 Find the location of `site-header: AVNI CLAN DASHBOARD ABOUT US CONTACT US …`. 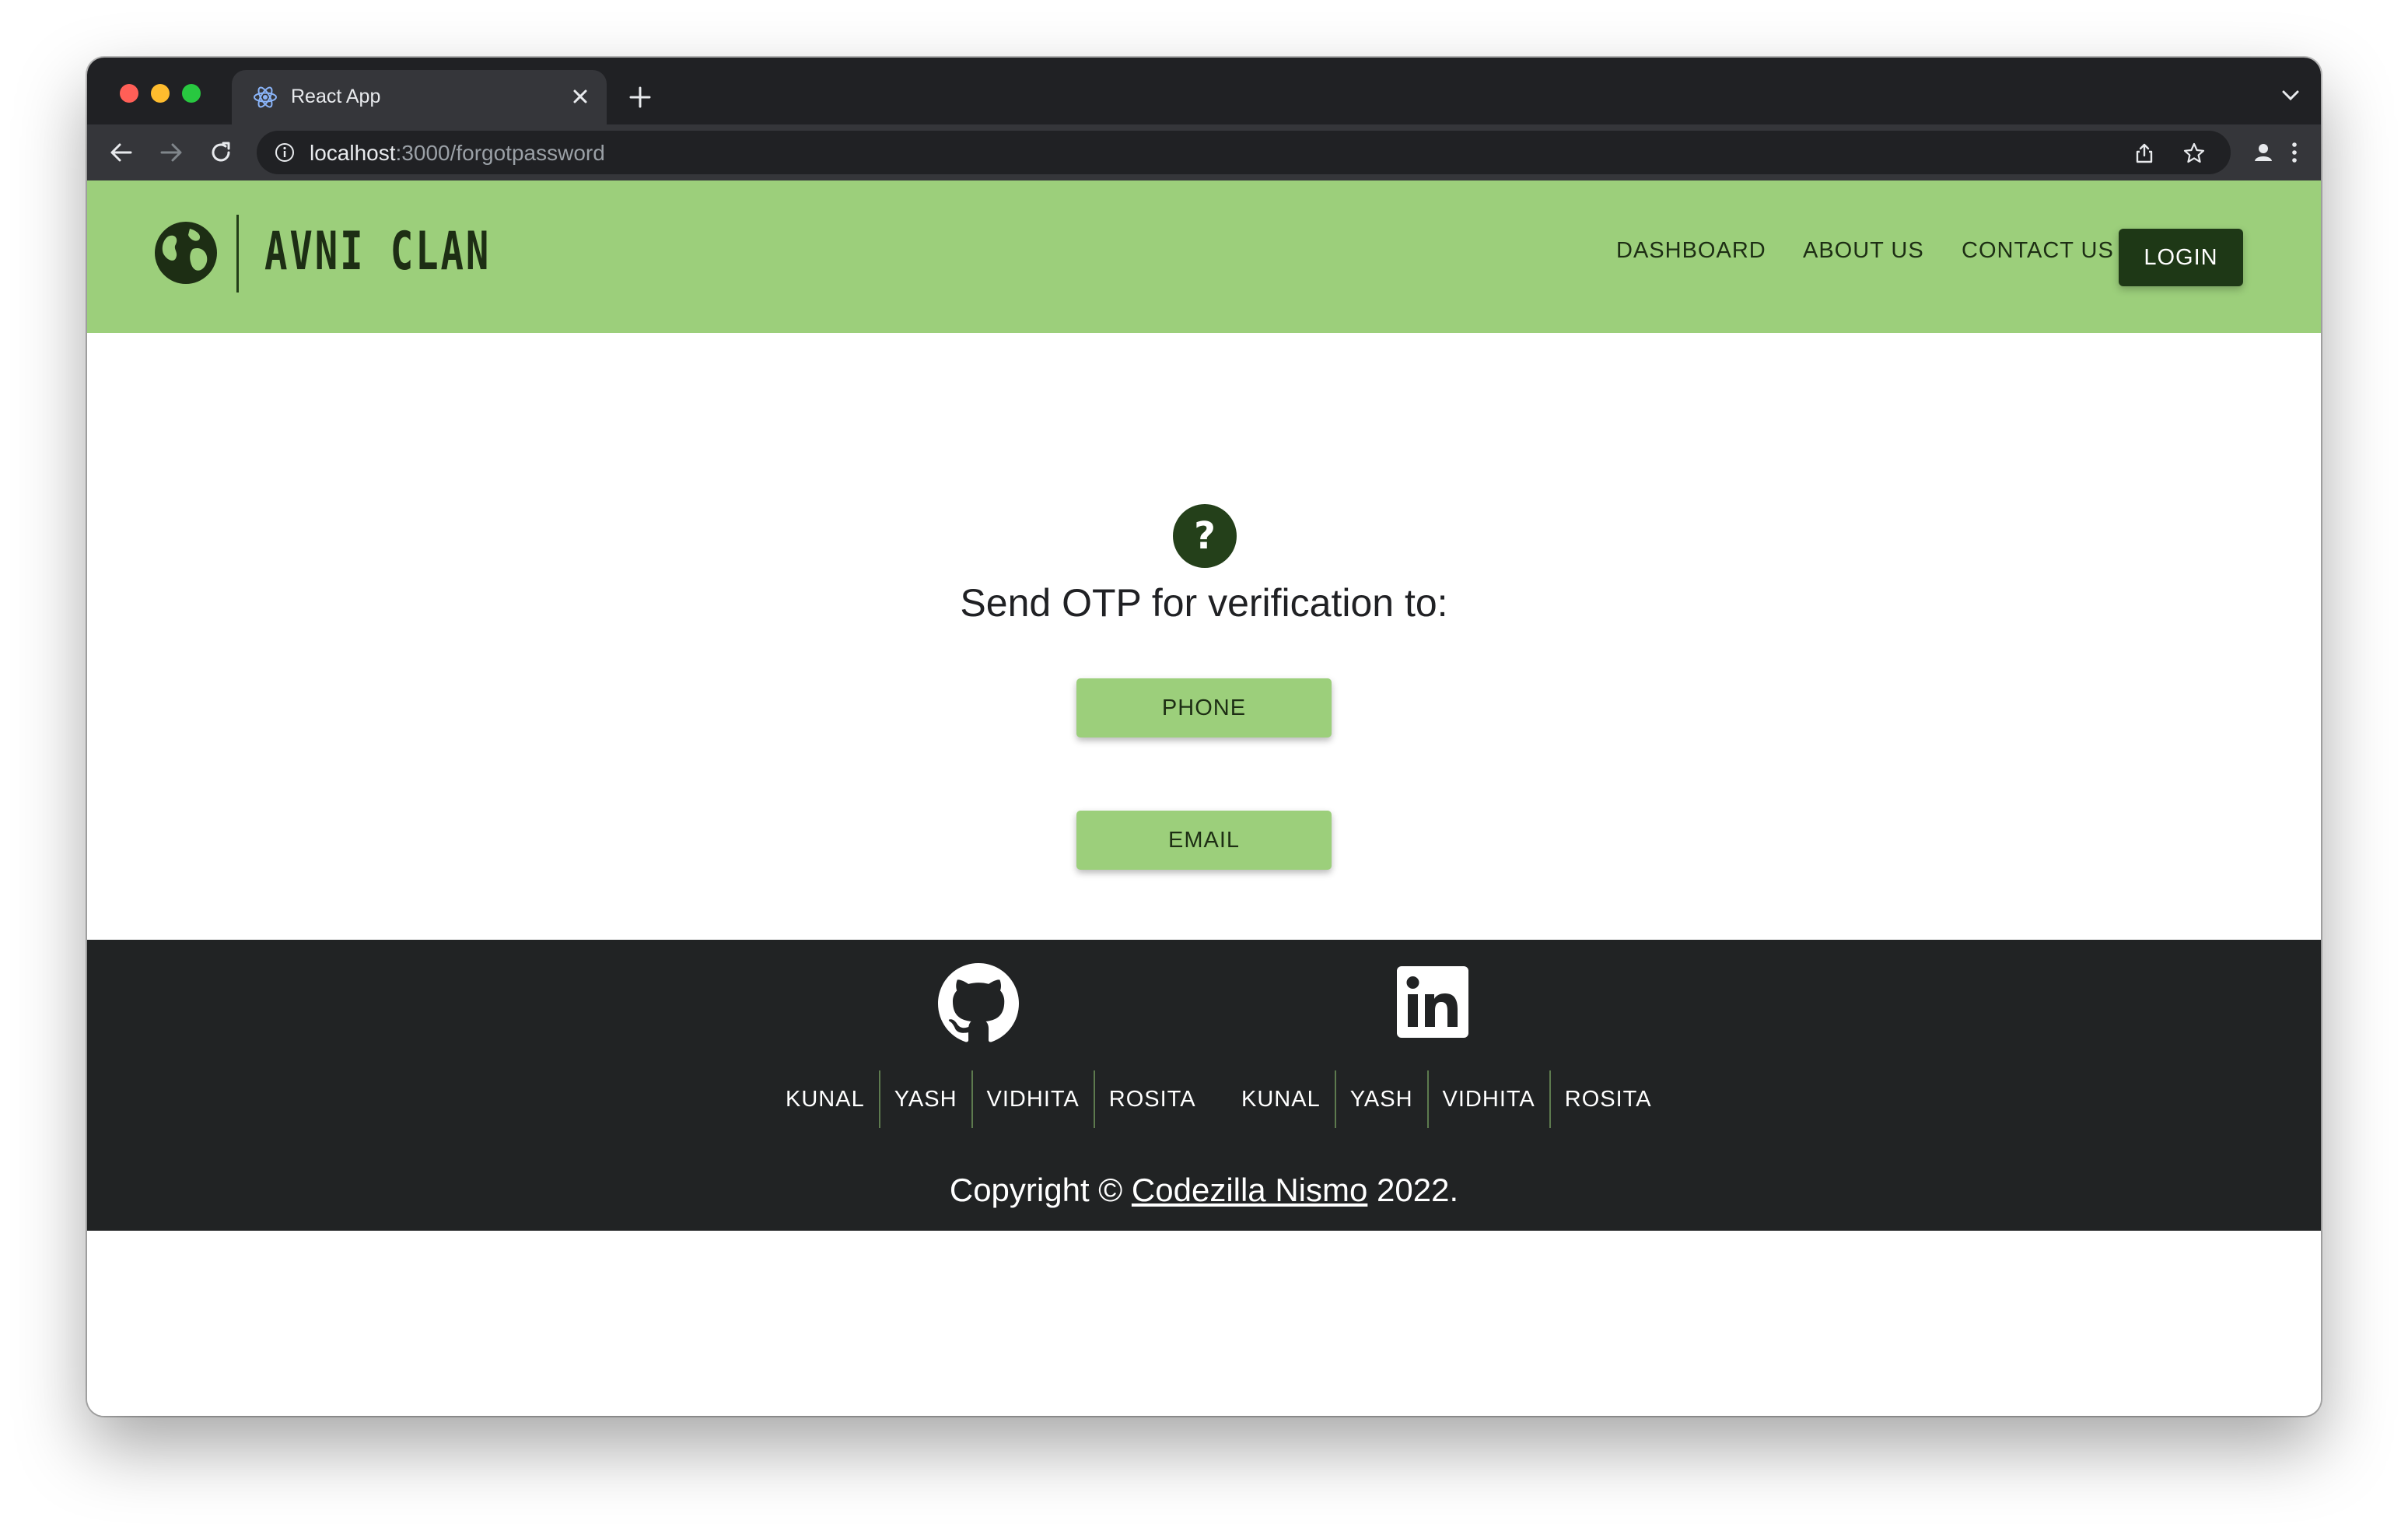

site-header: AVNI CLAN DASHBOARD ABOUT US CONTACT US … is located at coordinates (1204, 256).